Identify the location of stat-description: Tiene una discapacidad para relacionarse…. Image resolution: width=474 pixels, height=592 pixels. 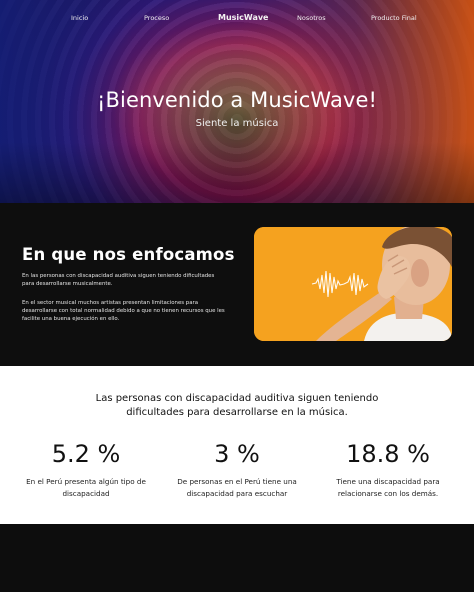
(388, 487).